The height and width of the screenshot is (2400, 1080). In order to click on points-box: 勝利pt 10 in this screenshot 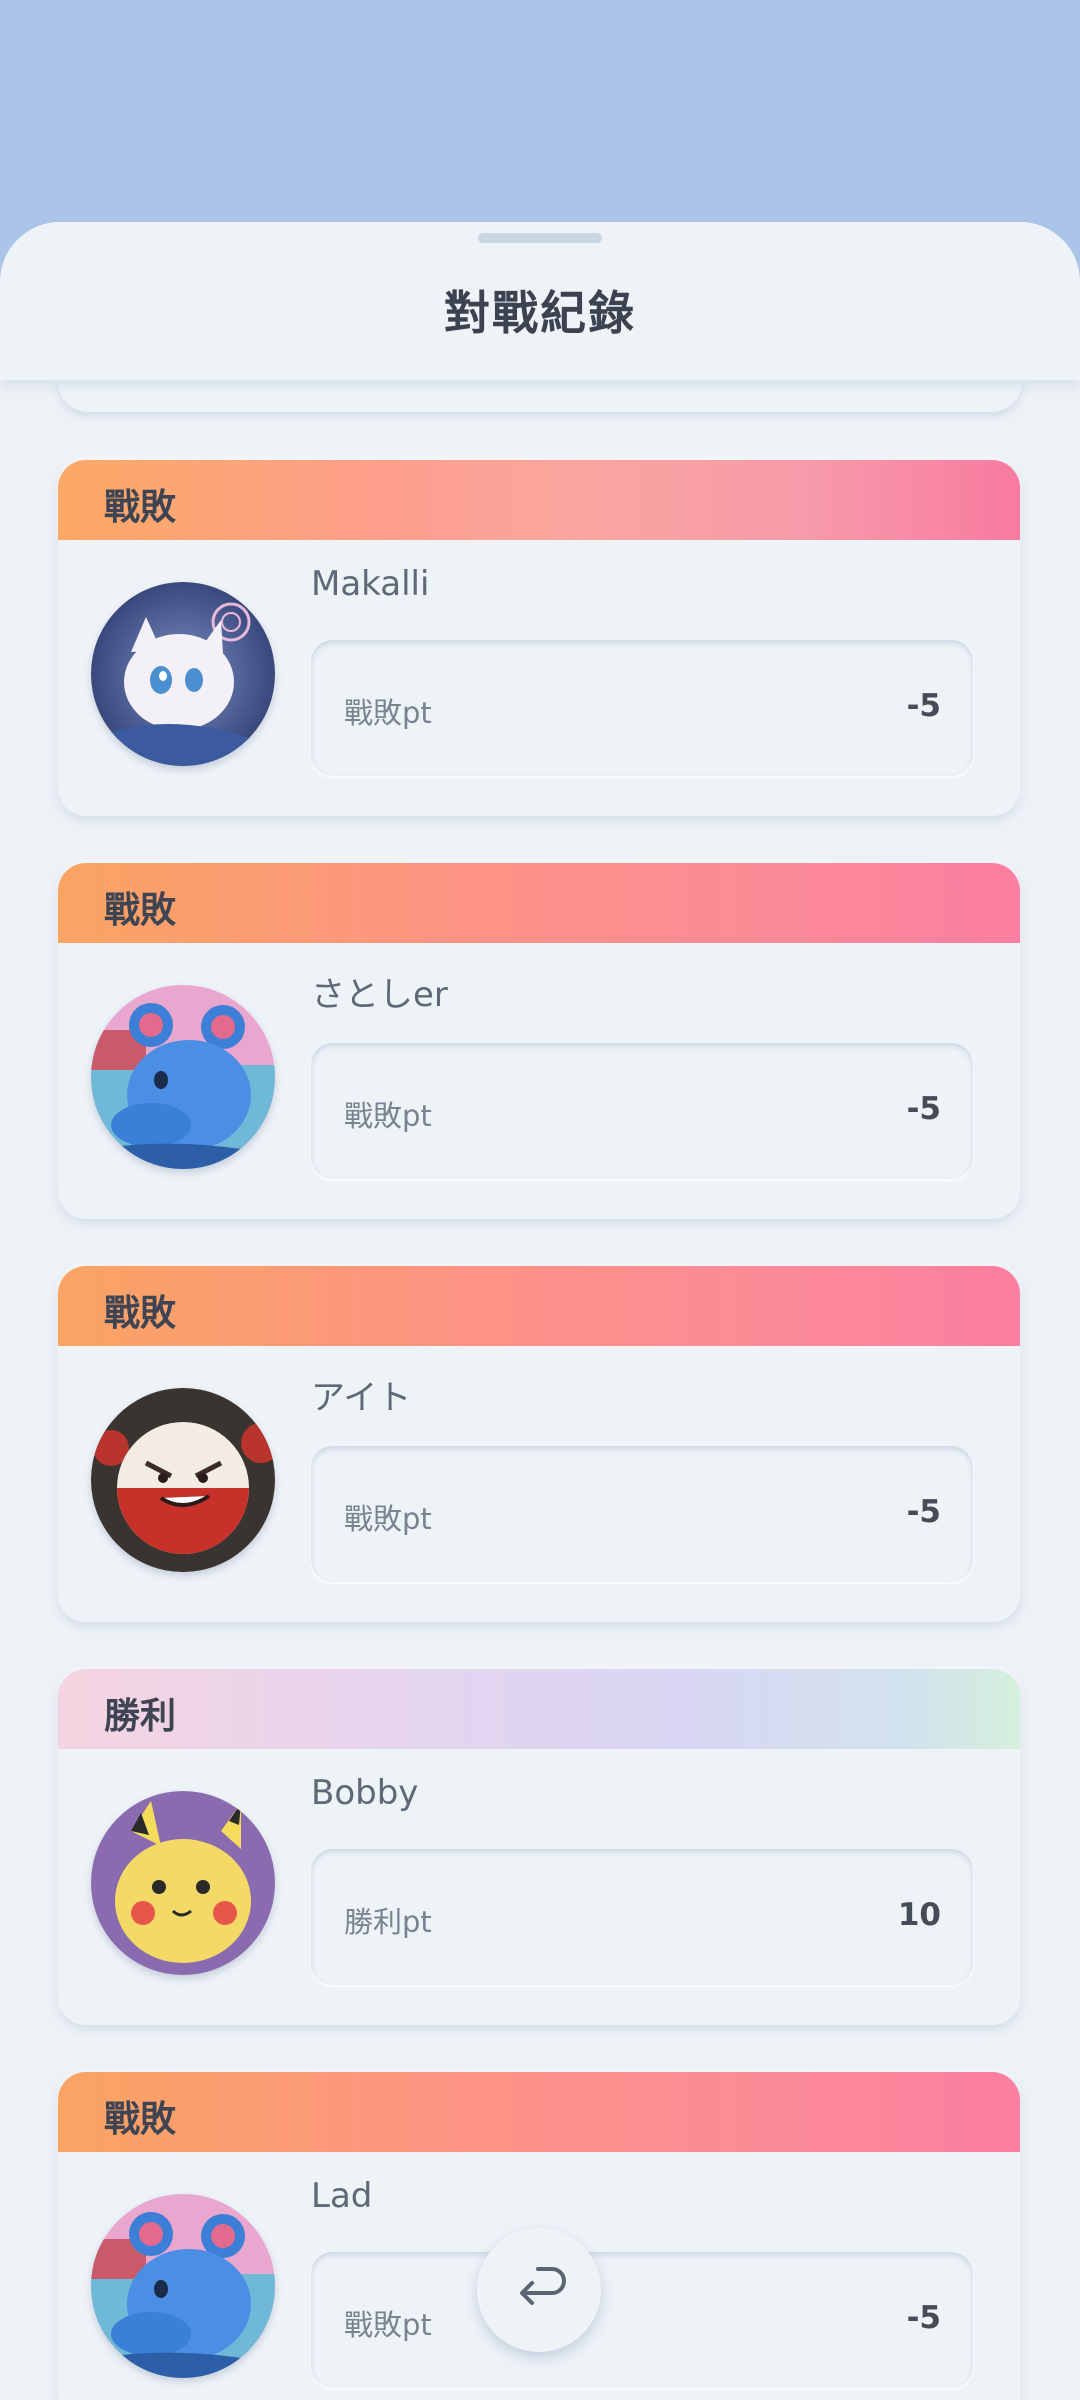, I will do `click(642, 1917)`.